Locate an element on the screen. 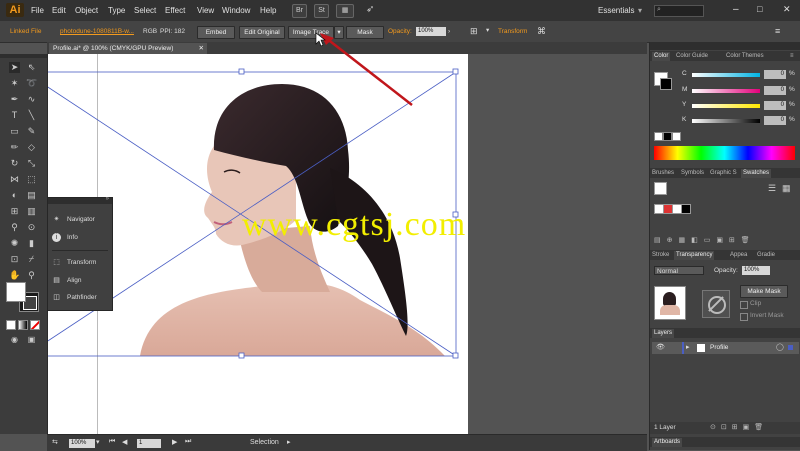  magenta-track is located at coordinates (726, 91).